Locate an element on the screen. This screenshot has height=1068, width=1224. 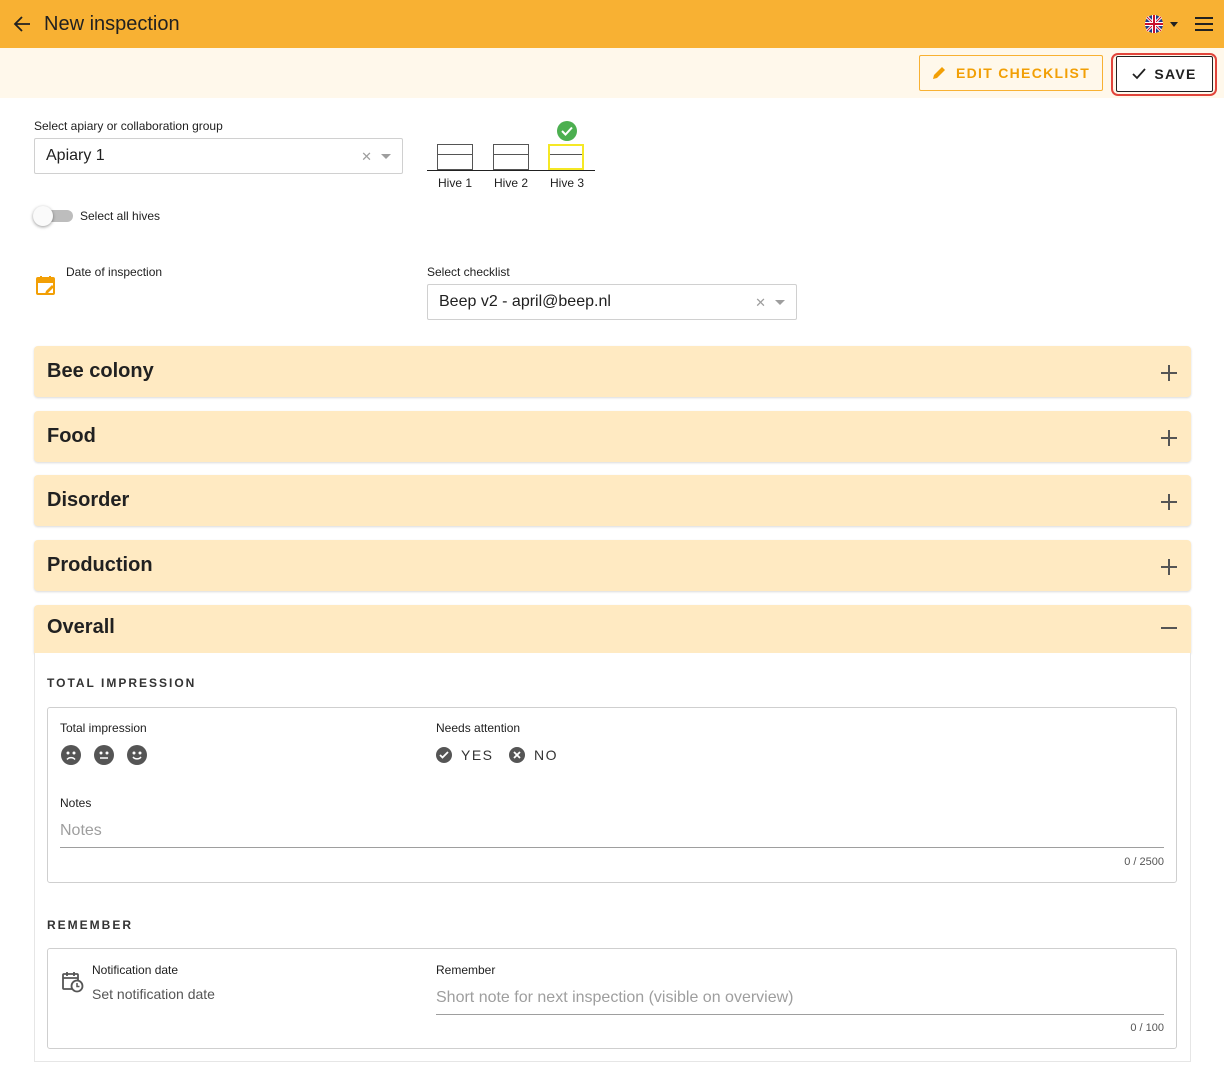
section-food: Food is located at coordinates (612, 436).